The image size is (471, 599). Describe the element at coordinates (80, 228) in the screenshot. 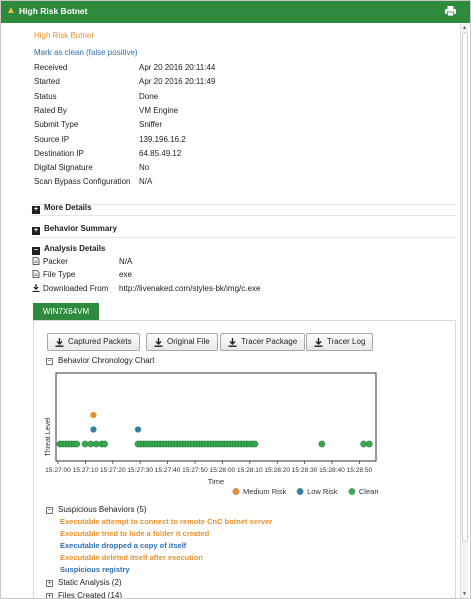

I see `behavior-summary-label: Behavior Summary` at that location.